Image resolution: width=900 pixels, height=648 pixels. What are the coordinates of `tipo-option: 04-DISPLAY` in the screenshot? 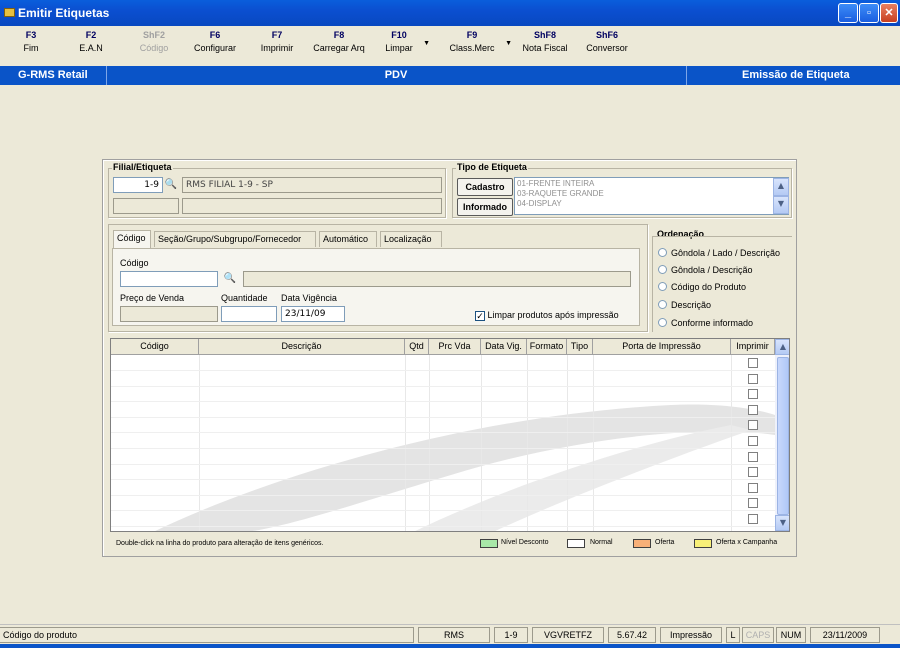 It's located at (560, 204).